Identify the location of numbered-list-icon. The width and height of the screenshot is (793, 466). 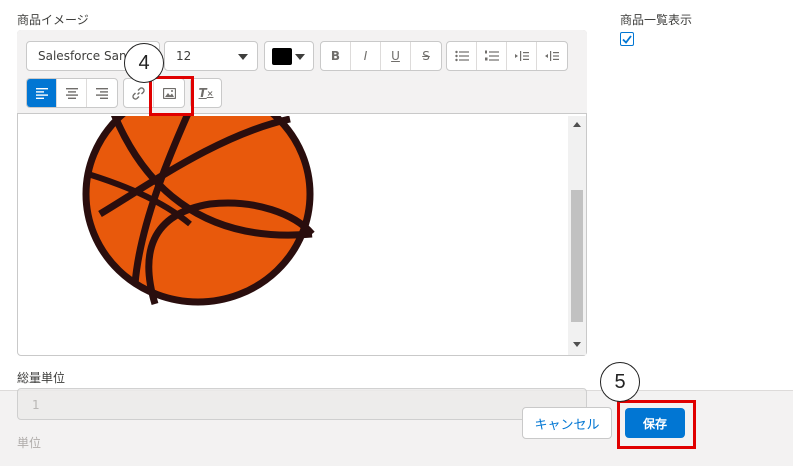
(492, 56).